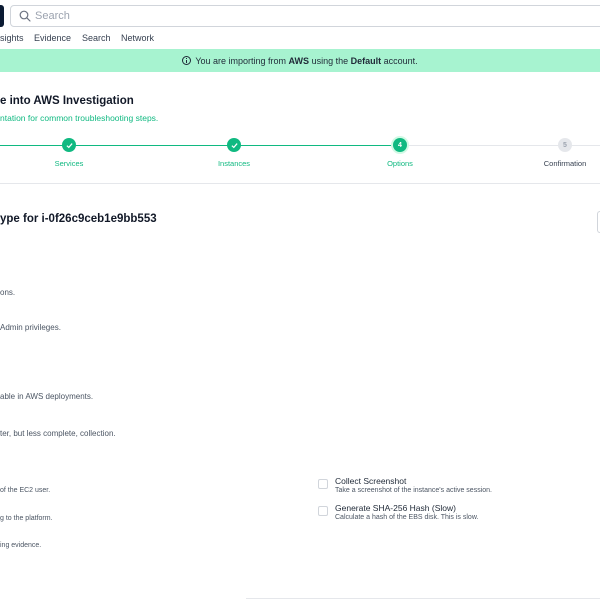  I want to click on generate-hash-checkbox, so click(323, 511).